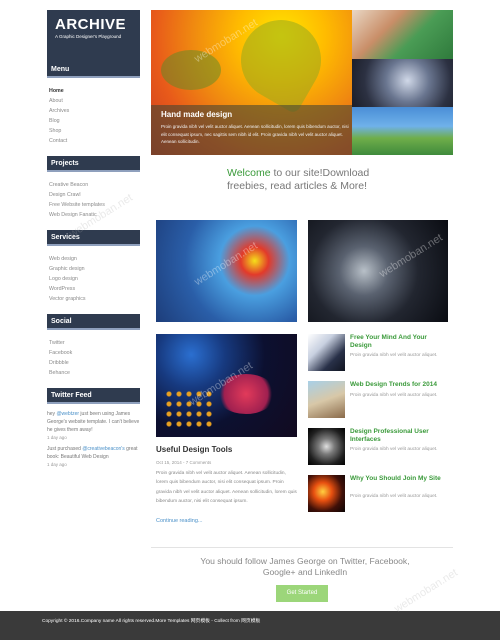  What do you see at coordinates (189, 409) in the screenshot?
I see `decorative-dots` at bounding box center [189, 409].